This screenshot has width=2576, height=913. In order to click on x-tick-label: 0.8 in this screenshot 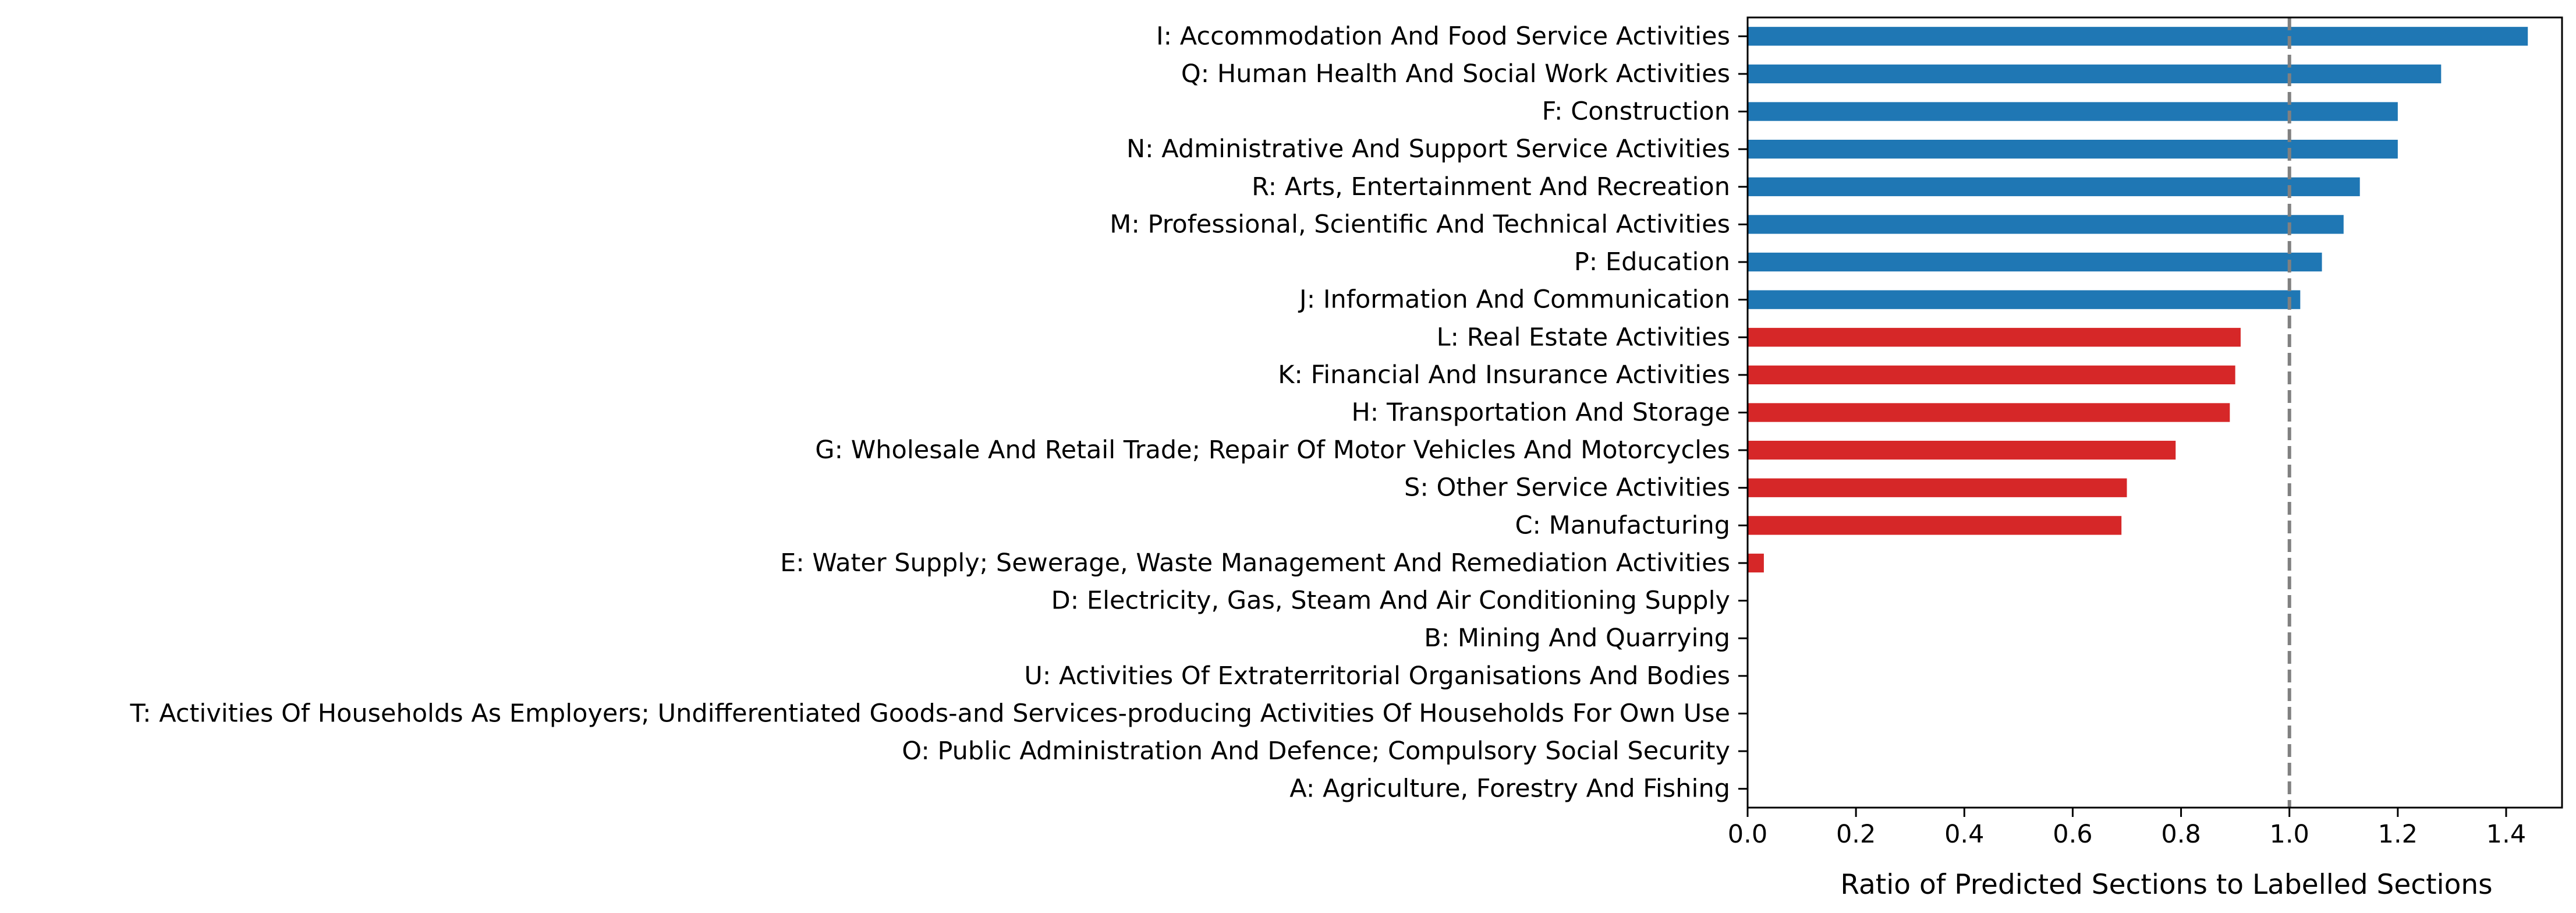, I will do `click(2181, 834)`.